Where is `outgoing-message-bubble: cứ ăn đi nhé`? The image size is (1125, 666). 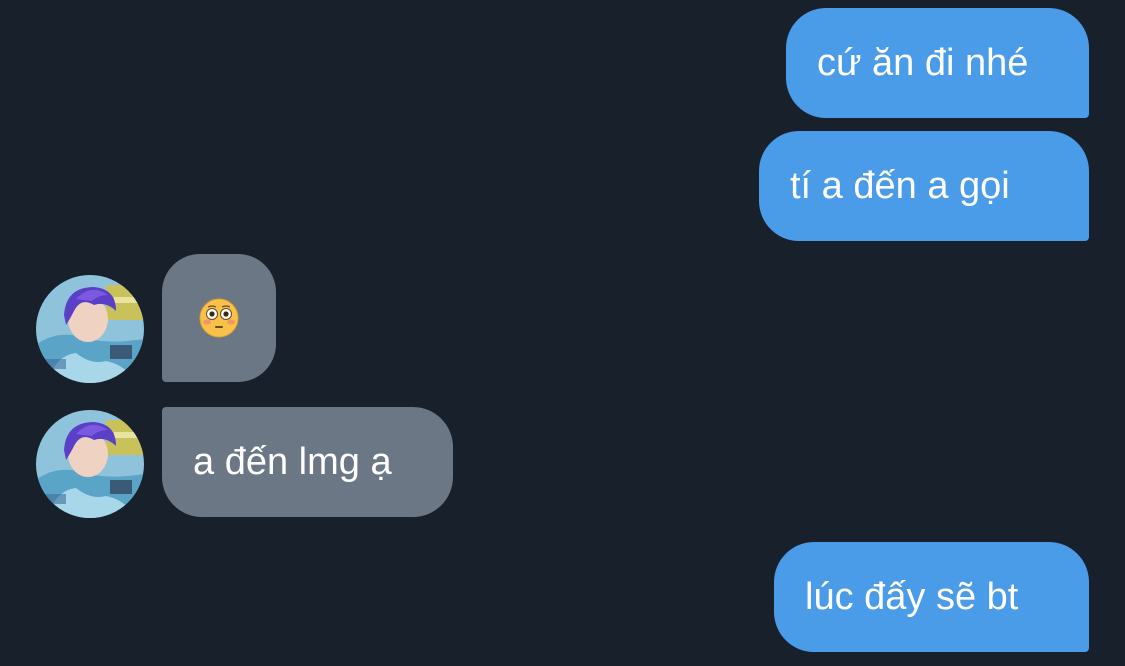
outgoing-message-bubble: cứ ăn đi nhé is located at coordinates (937, 63).